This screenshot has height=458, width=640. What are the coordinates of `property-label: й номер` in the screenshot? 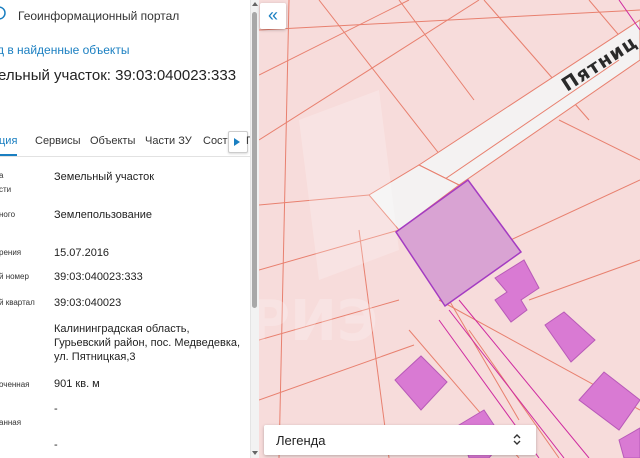 It's located at (14, 276).